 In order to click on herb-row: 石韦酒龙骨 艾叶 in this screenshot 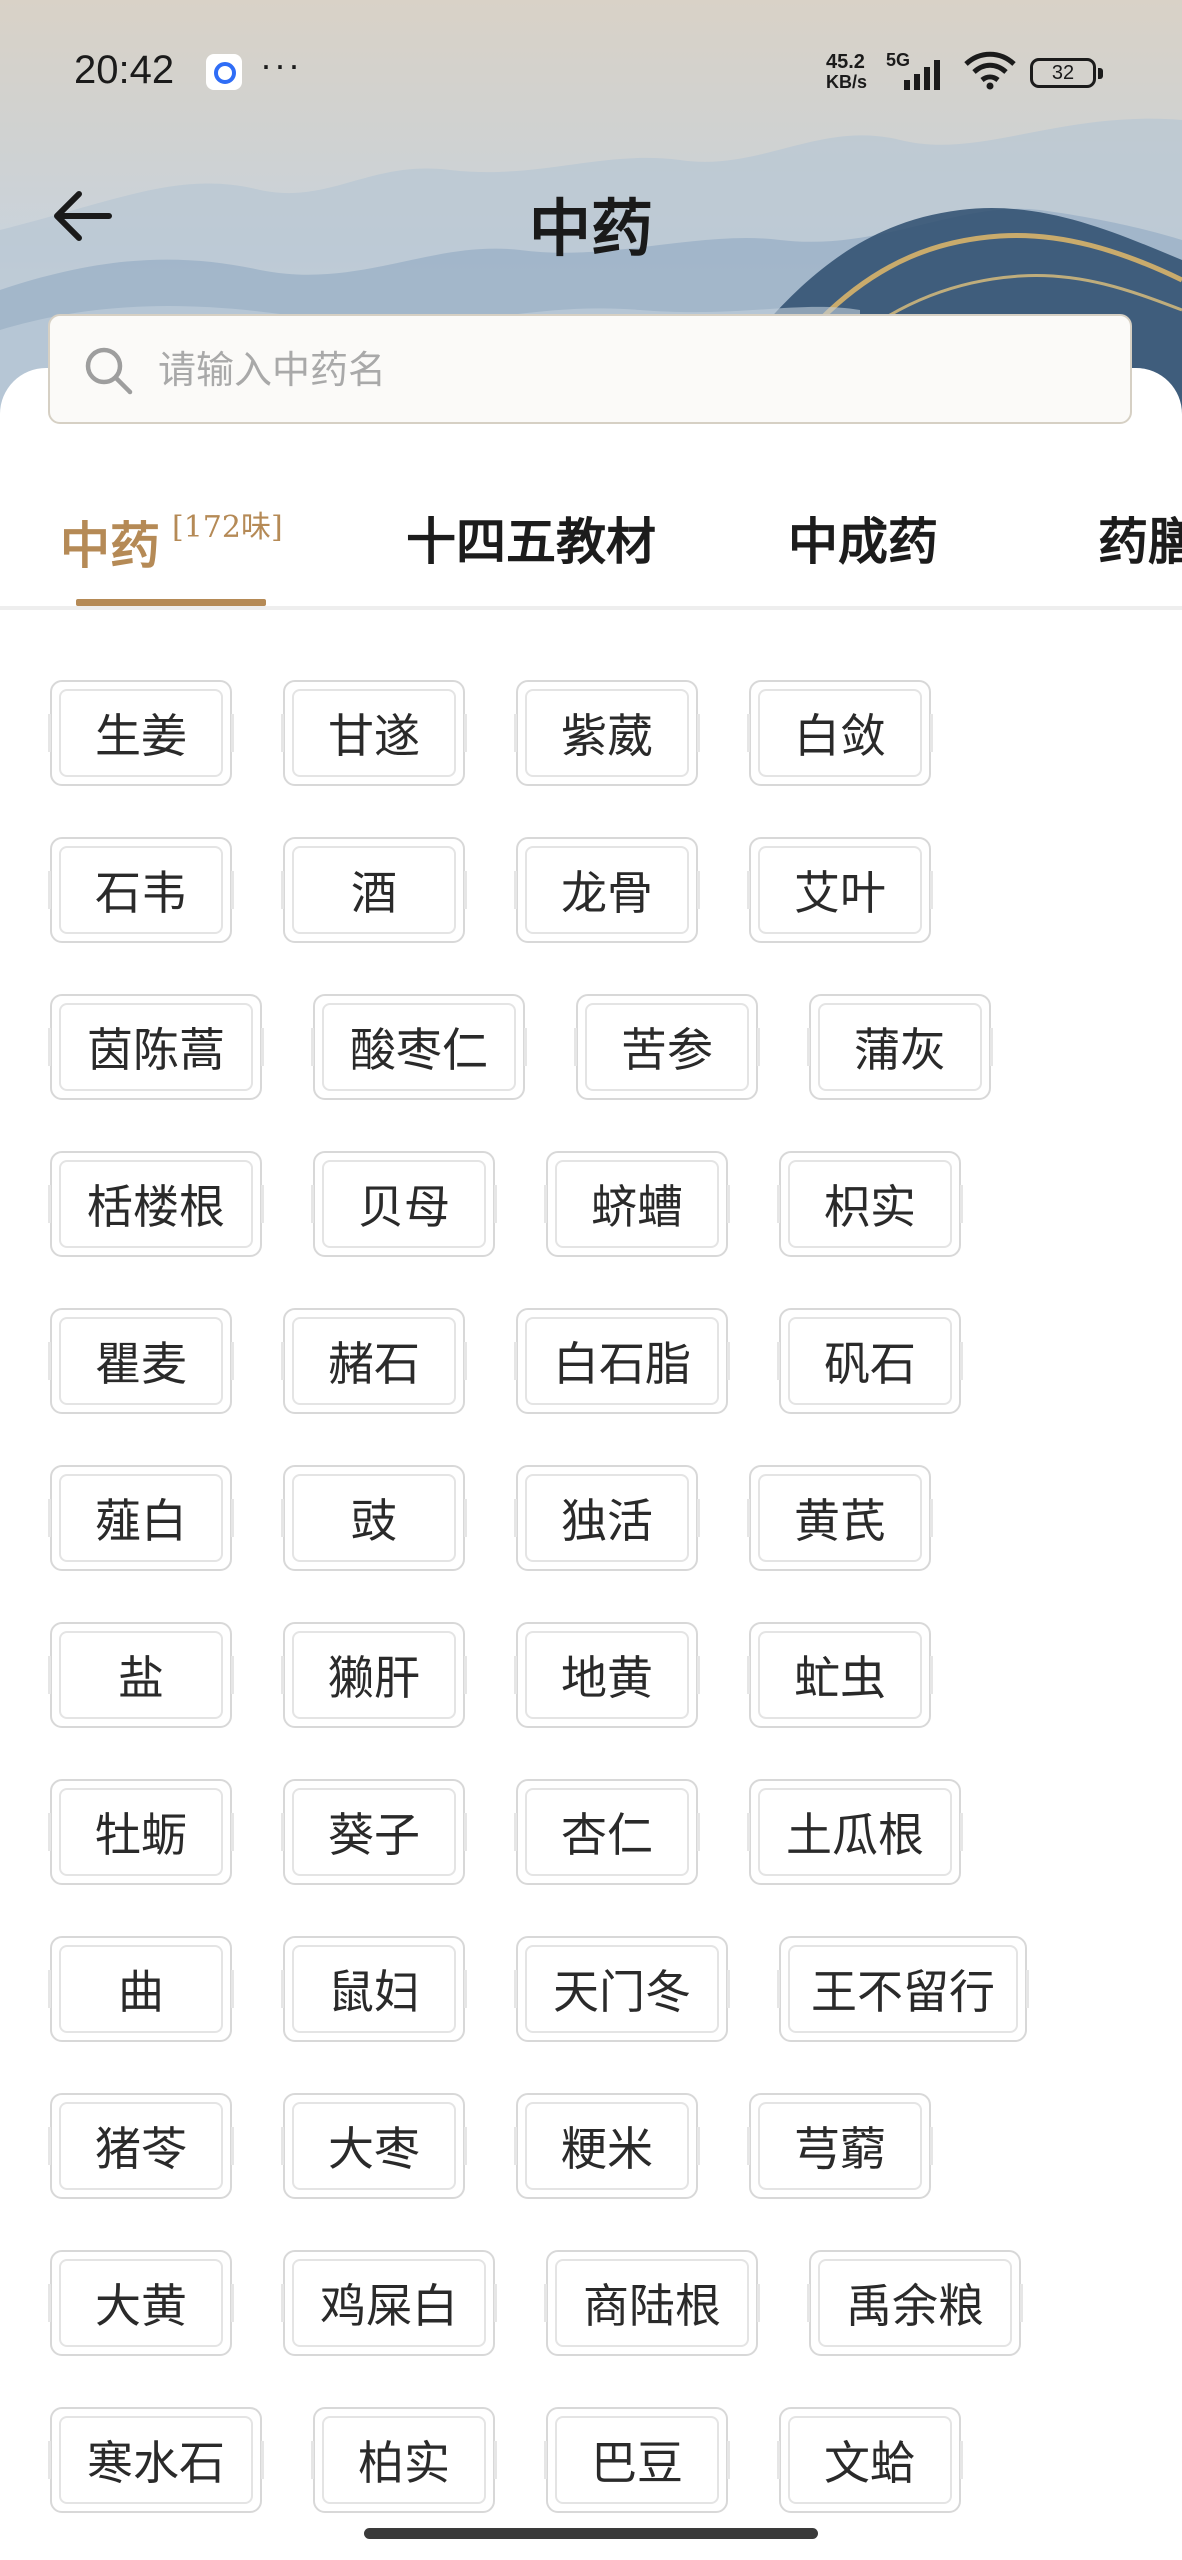, I will do `click(599, 890)`.